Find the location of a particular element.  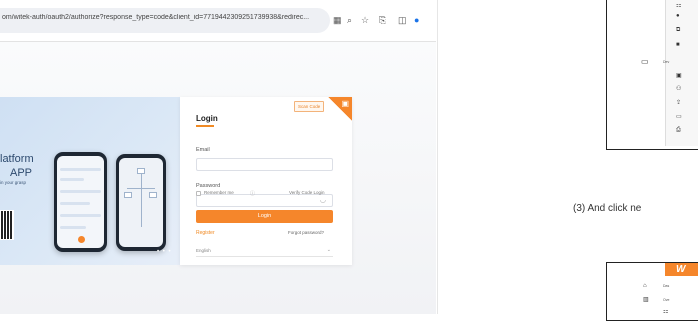

phone-screen-left is located at coordinates (80, 202).